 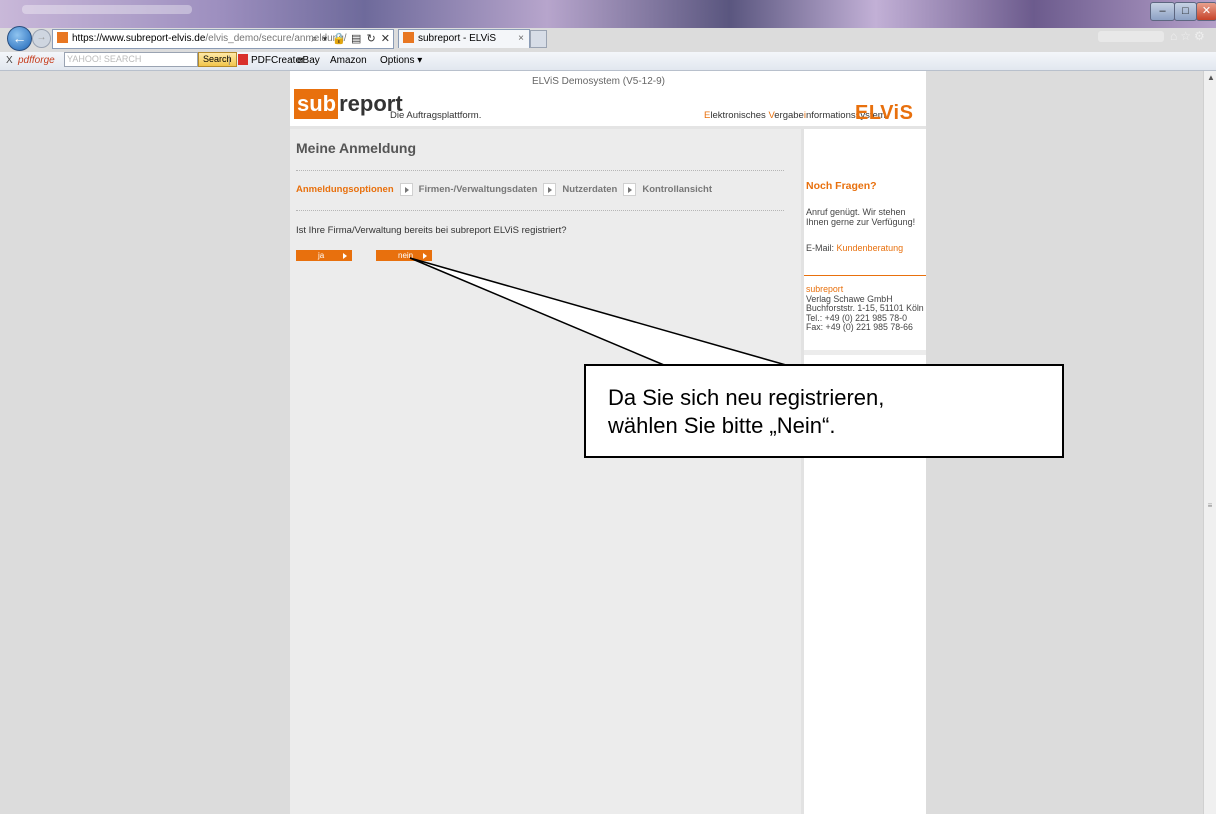 What do you see at coordinates (345, 189) in the screenshot?
I see `step-anmeldungsoptionen: Anmeldungsoptionen` at bounding box center [345, 189].